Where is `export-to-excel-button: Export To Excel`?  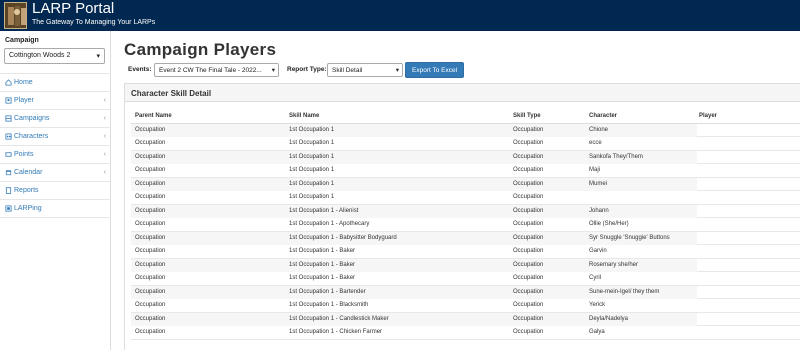 export-to-excel-button: Export To Excel is located at coordinates (435, 70).